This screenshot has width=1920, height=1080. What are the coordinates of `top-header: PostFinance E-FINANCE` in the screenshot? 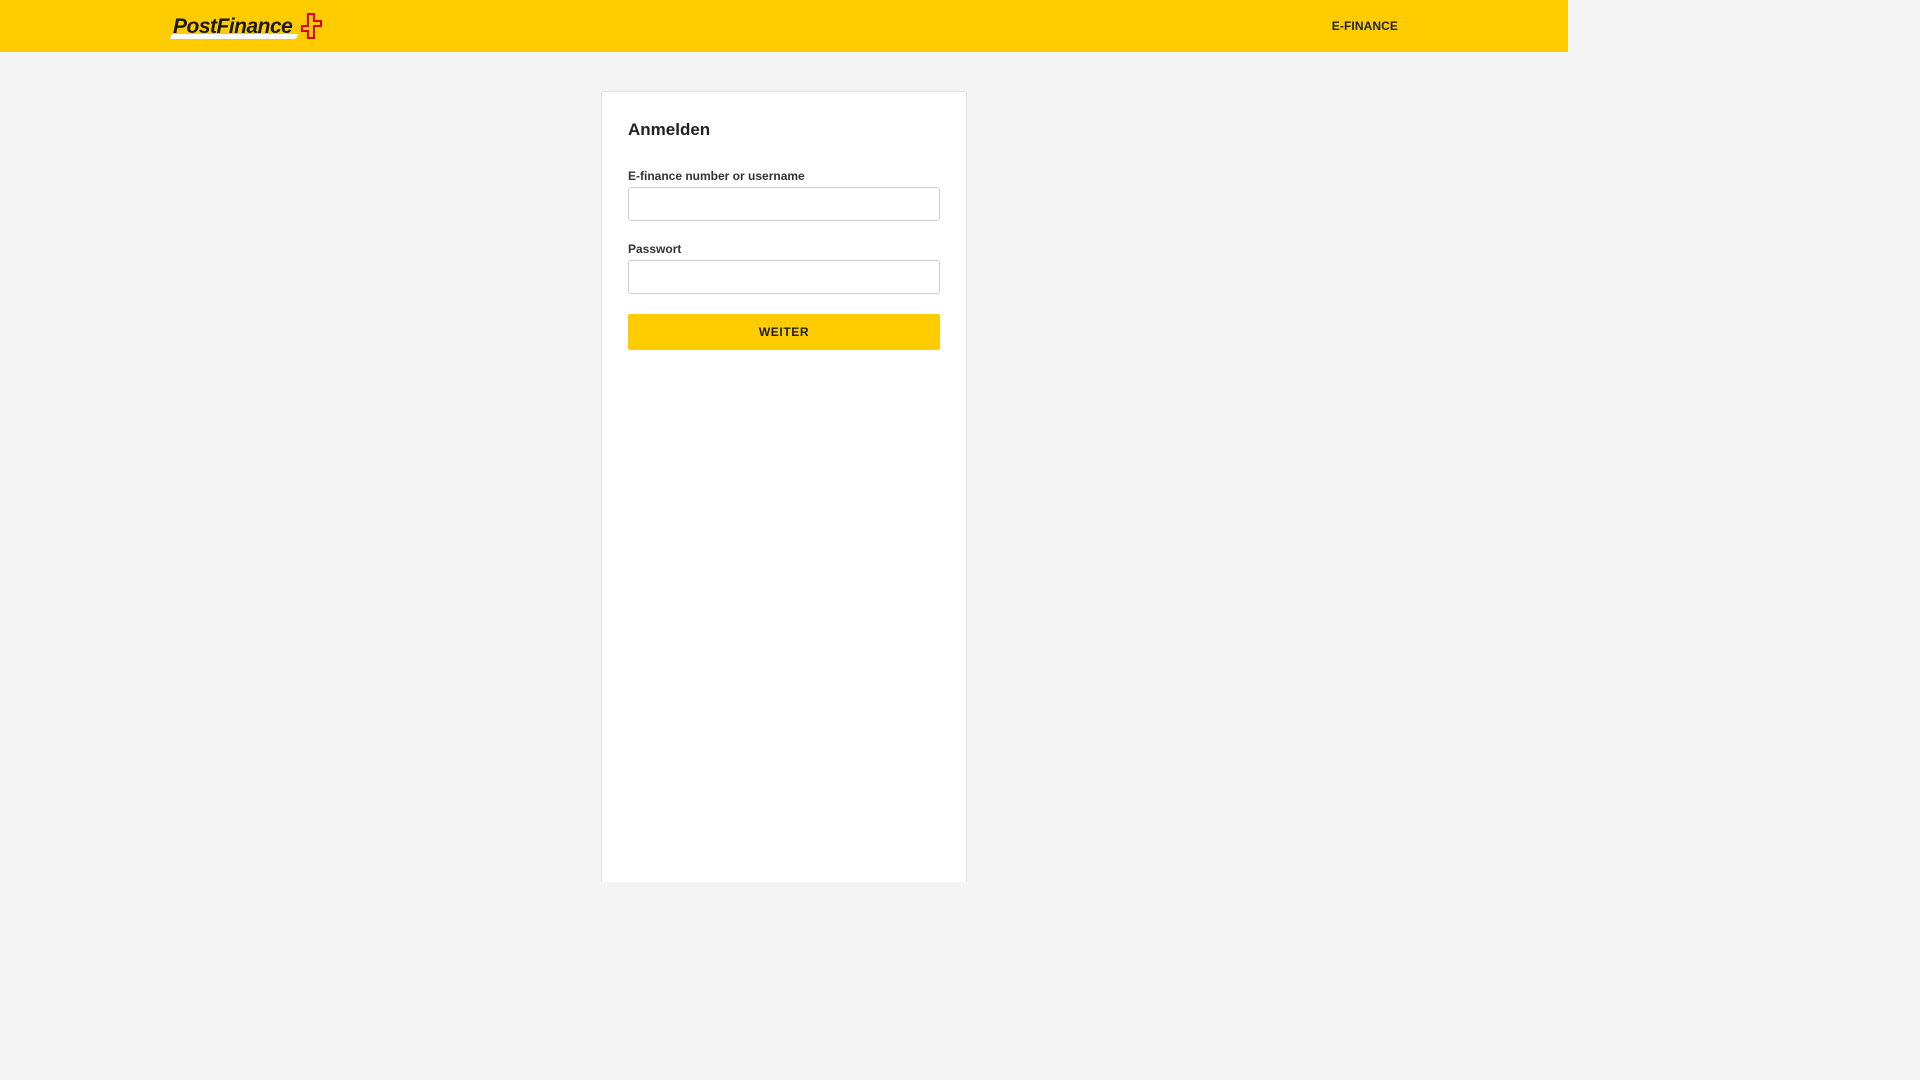 It's located at (784, 26).